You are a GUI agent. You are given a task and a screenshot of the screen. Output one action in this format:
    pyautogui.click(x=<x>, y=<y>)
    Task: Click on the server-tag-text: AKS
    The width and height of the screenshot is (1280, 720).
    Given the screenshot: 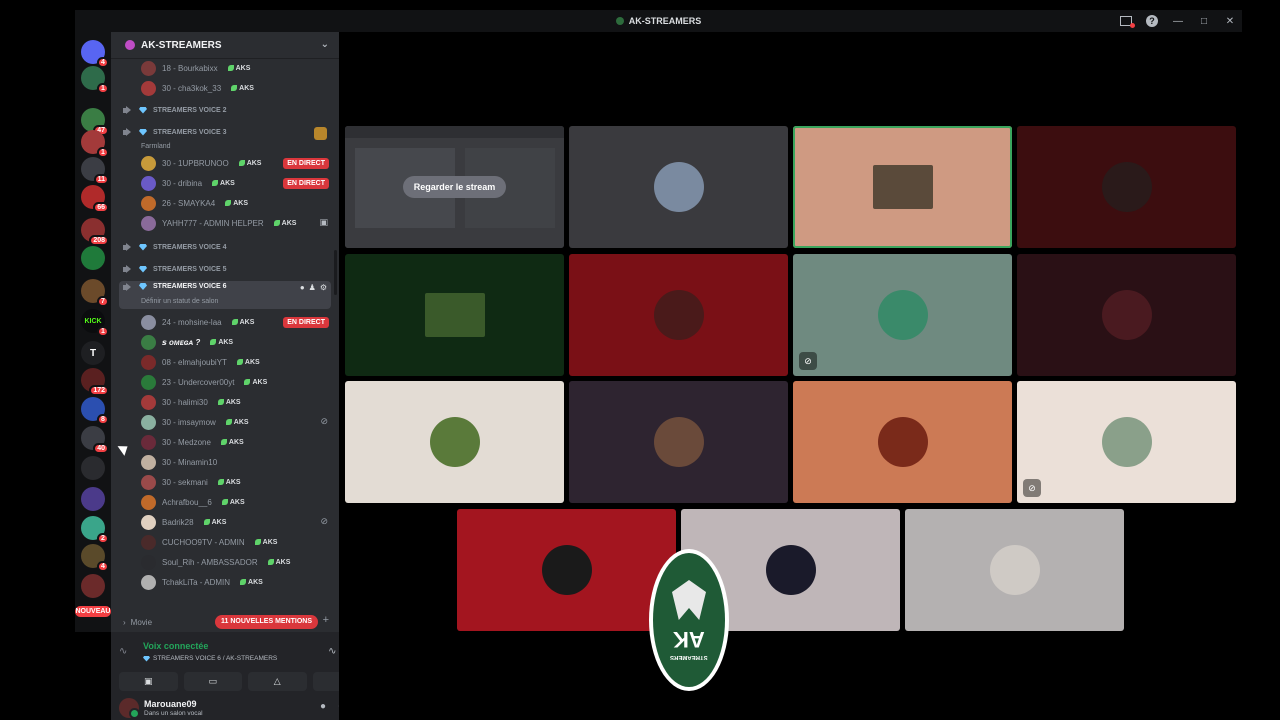 What is the action you would take?
    pyautogui.click(x=289, y=223)
    